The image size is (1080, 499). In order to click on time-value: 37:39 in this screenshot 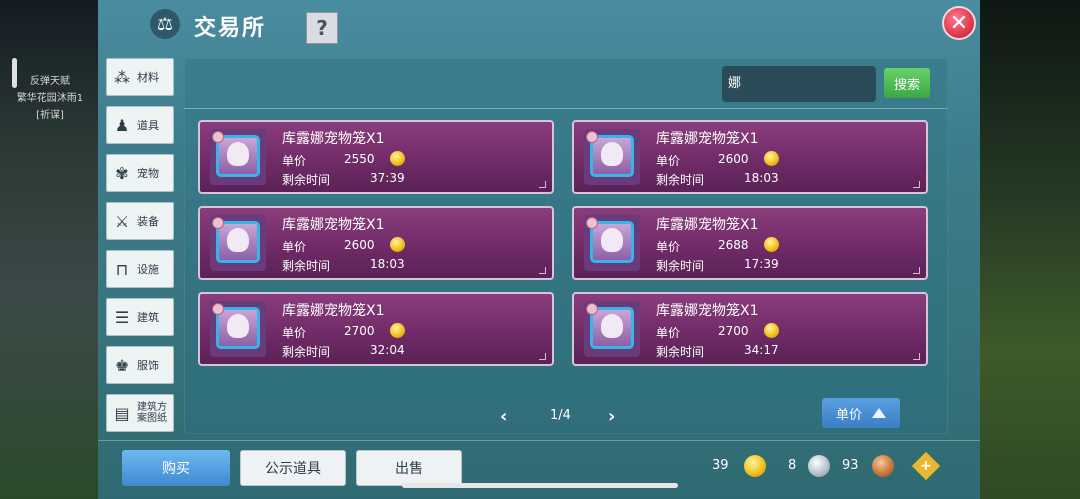, I will do `click(387, 178)`.